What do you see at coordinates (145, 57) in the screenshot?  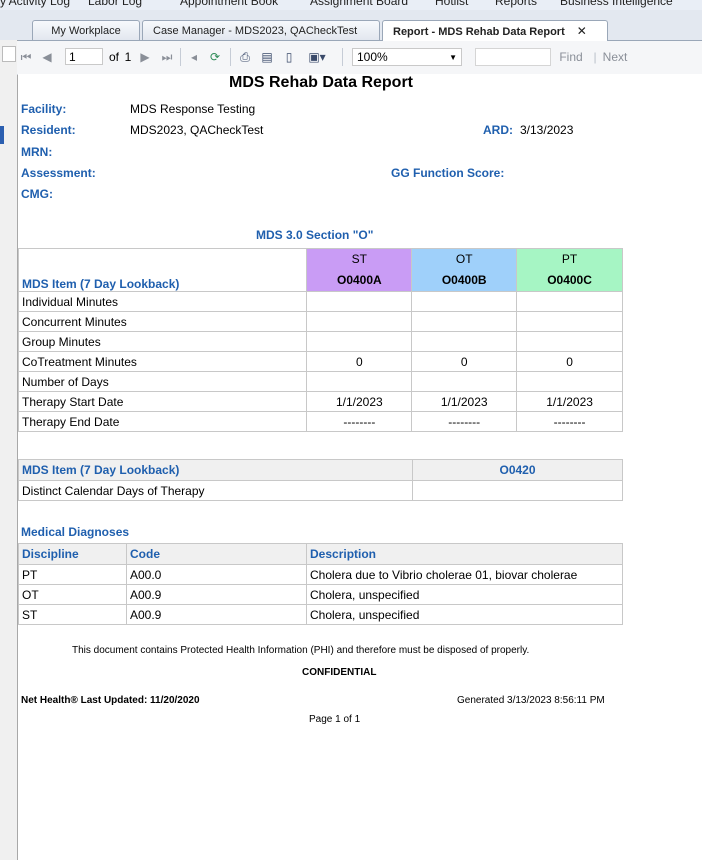 I see `next-page-icon: ▶` at bounding box center [145, 57].